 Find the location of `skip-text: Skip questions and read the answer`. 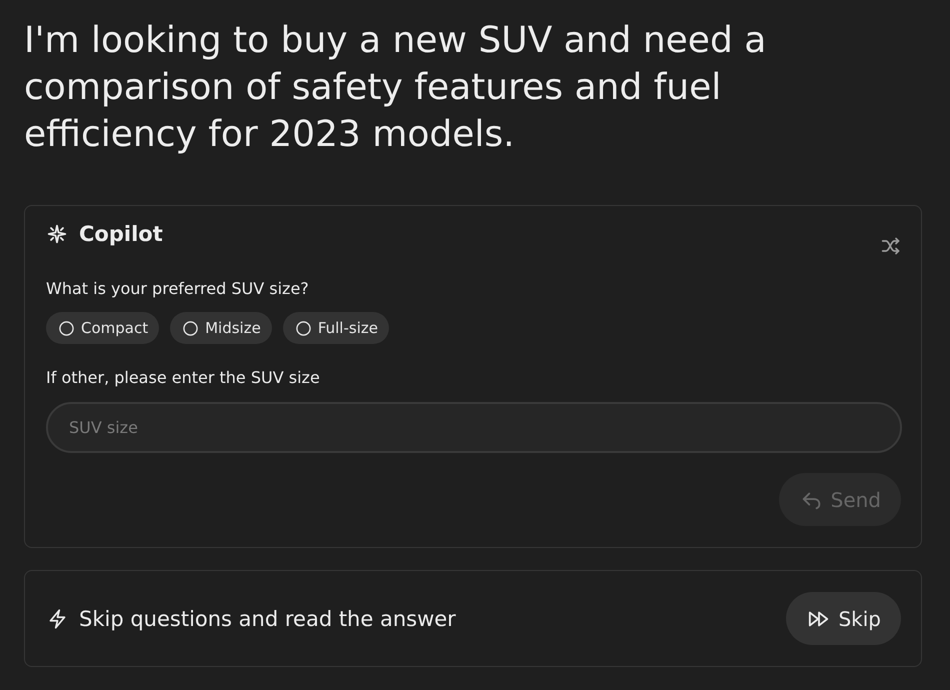

skip-text: Skip questions and read the answer is located at coordinates (267, 618).